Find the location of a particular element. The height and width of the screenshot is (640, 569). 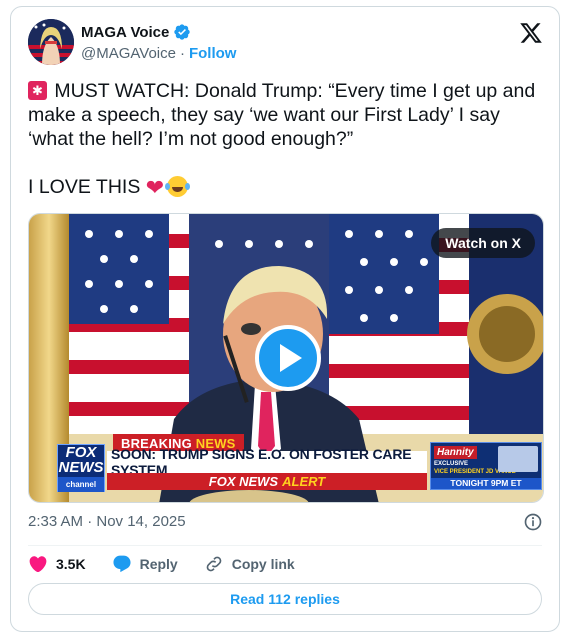

follow-button: Follow is located at coordinates (213, 53).